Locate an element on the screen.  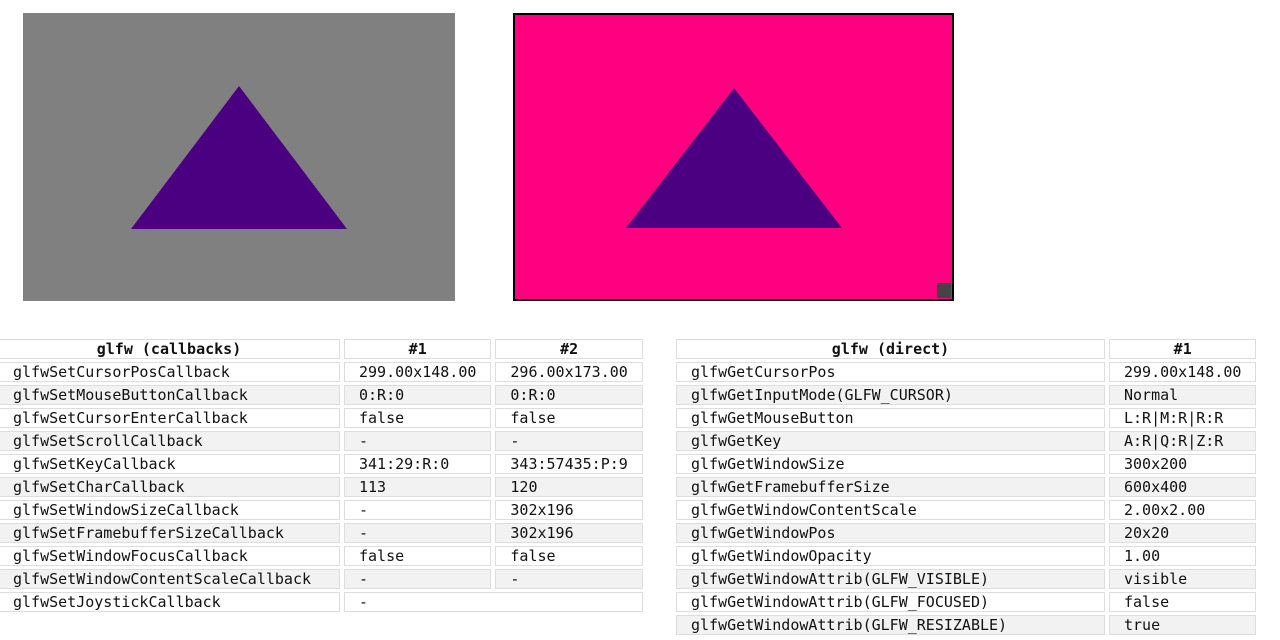
value-cell: 20x20 is located at coordinates (1183, 533).